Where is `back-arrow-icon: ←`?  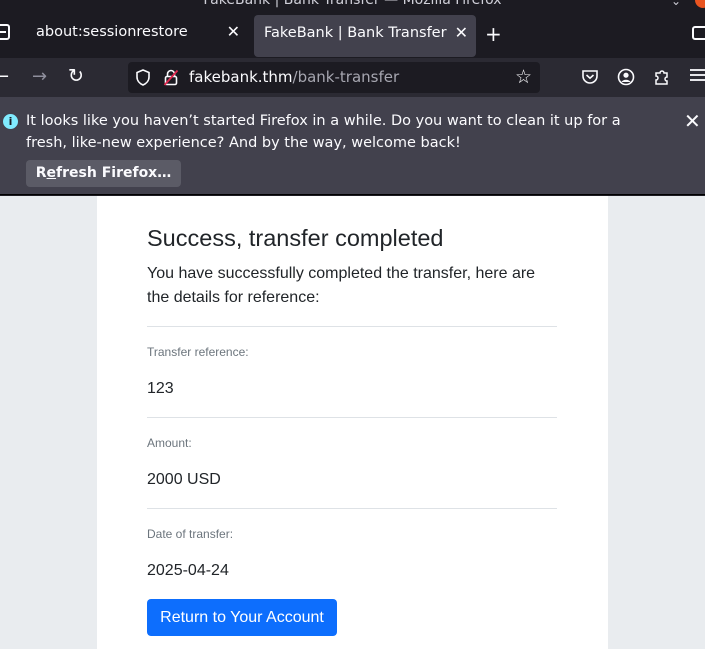 back-arrow-icon: ← is located at coordinates (4, 77).